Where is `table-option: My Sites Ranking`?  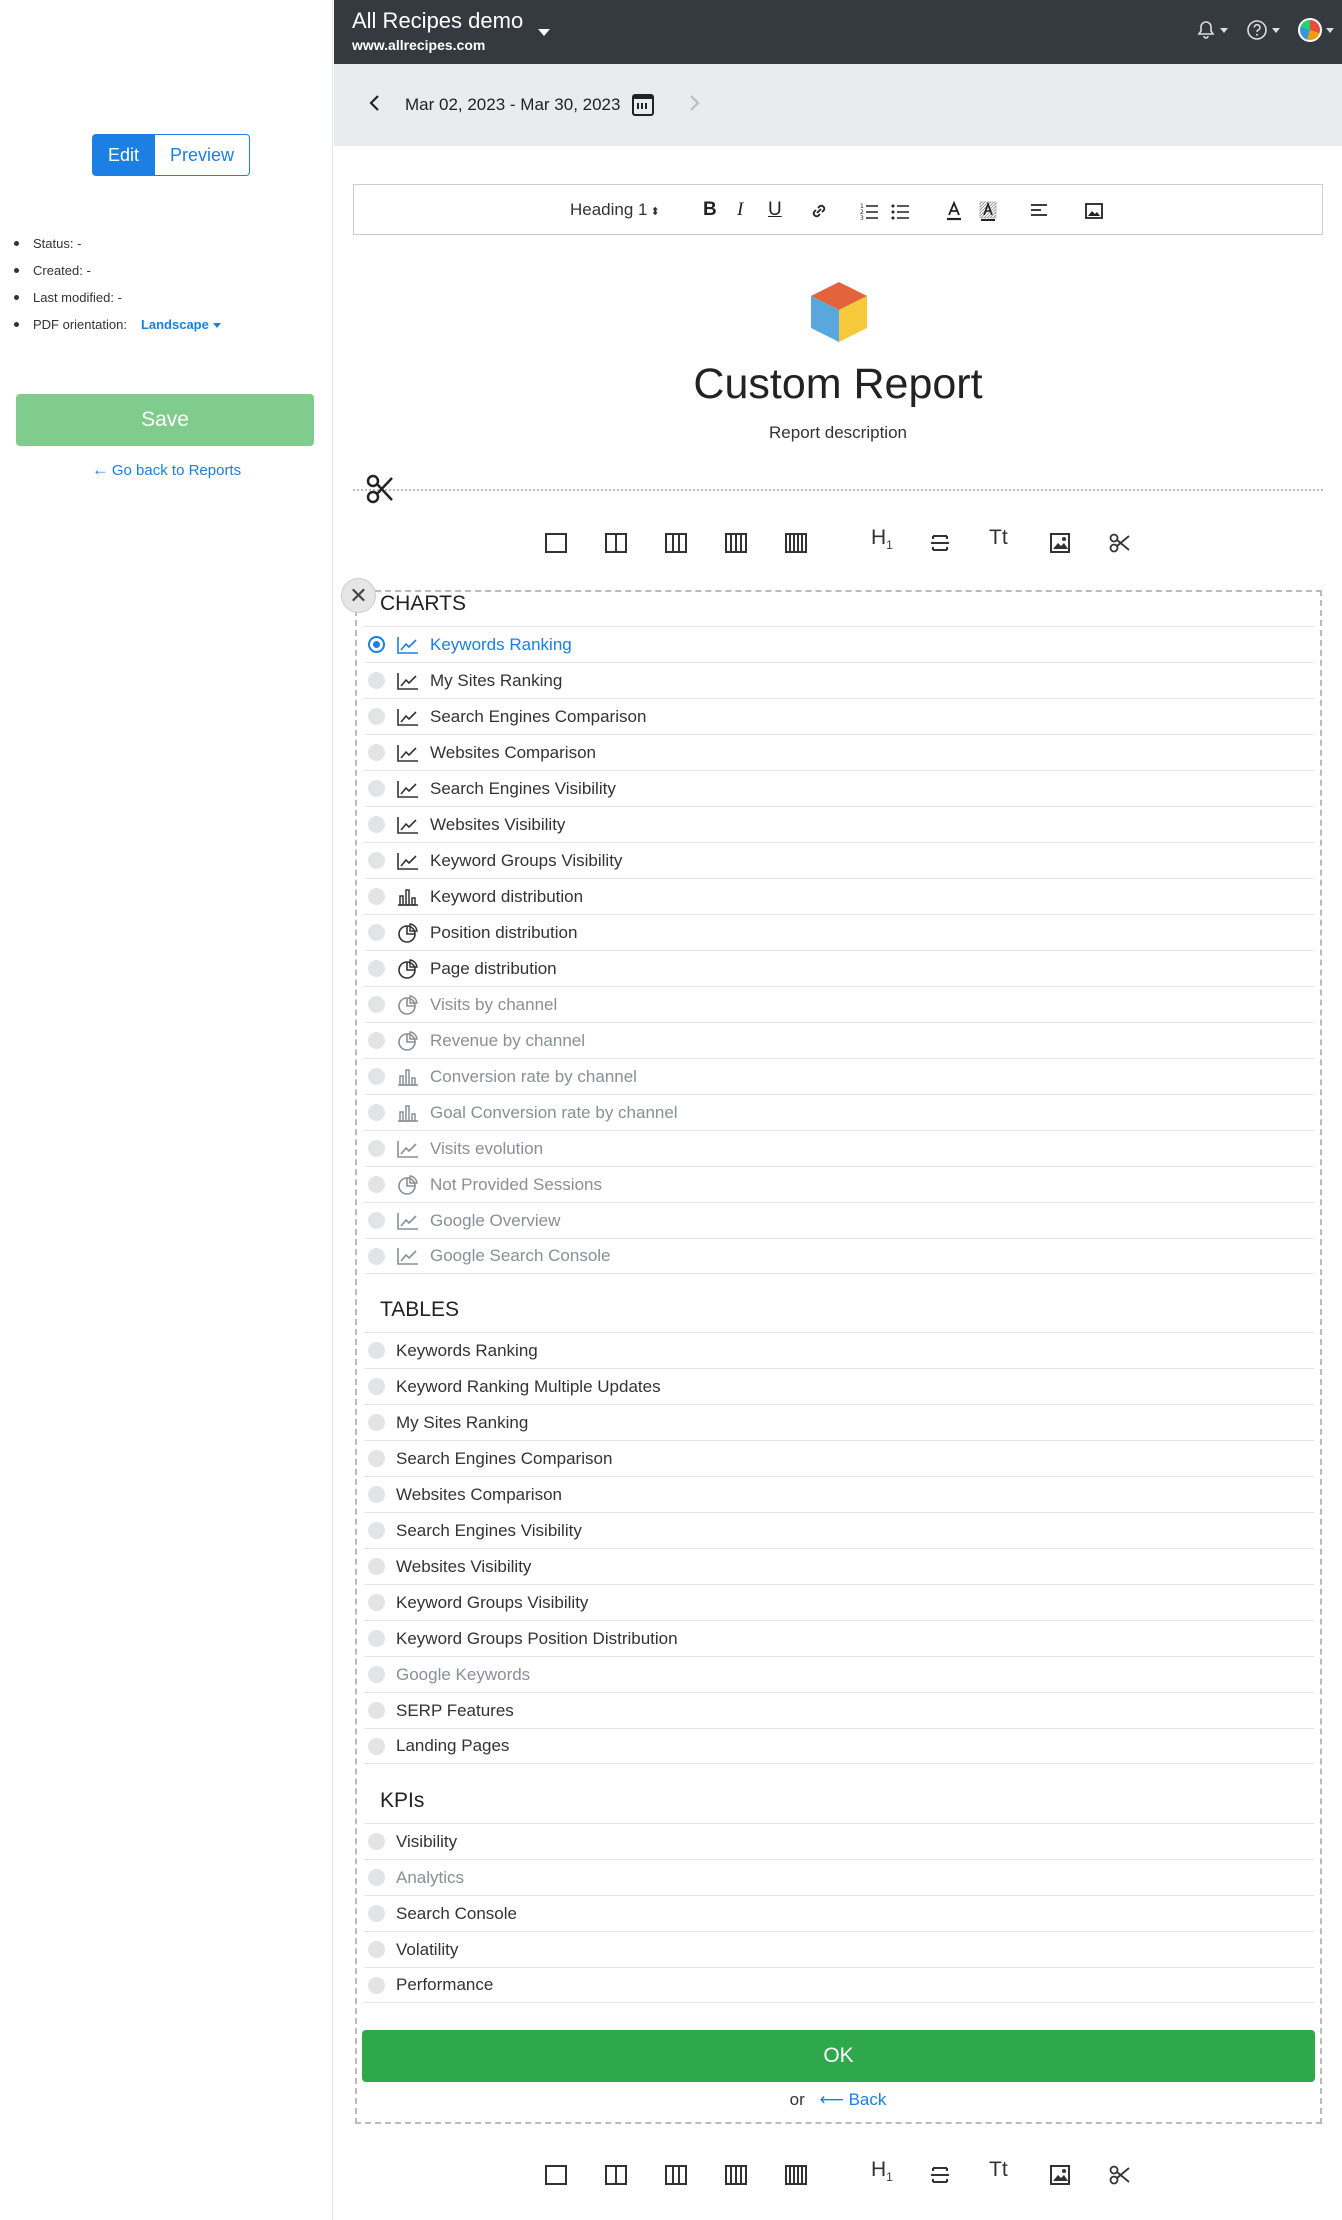 table-option: My Sites Ranking is located at coordinates (839, 1422).